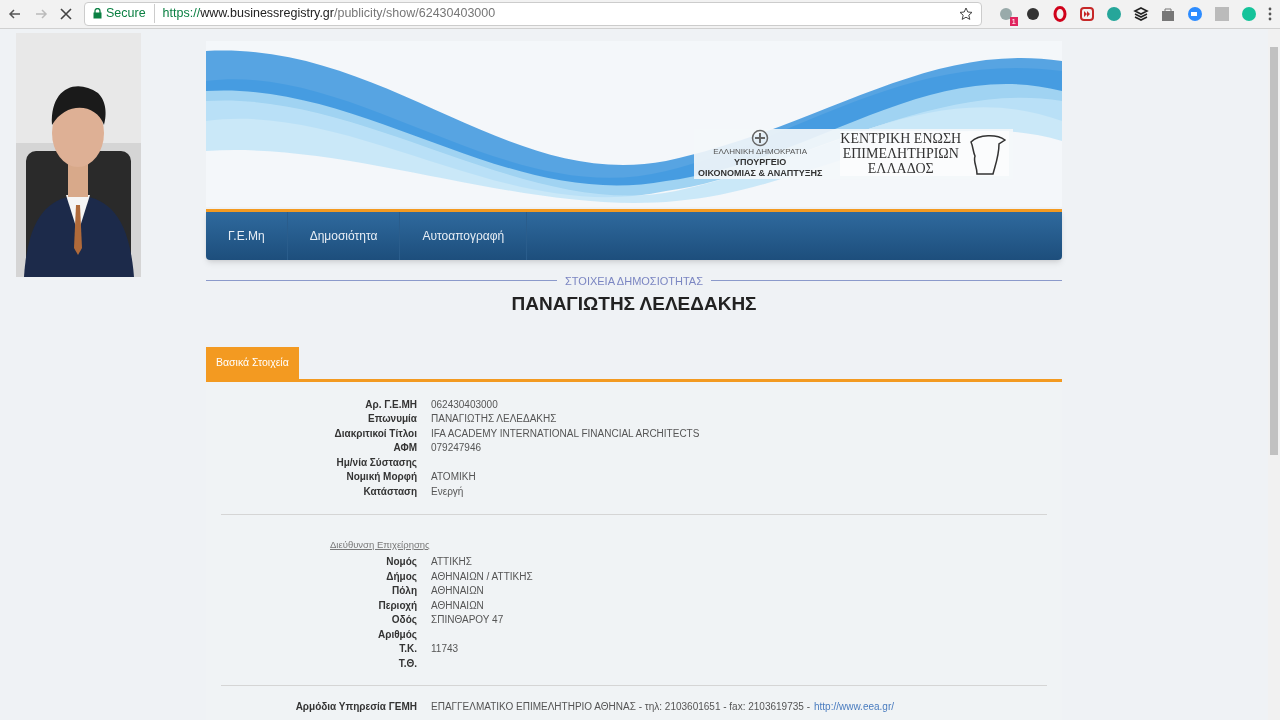 The height and width of the screenshot is (720, 1280). What do you see at coordinates (392, 419) in the screenshot?
I see `field-label: Επωνυμία` at bounding box center [392, 419].